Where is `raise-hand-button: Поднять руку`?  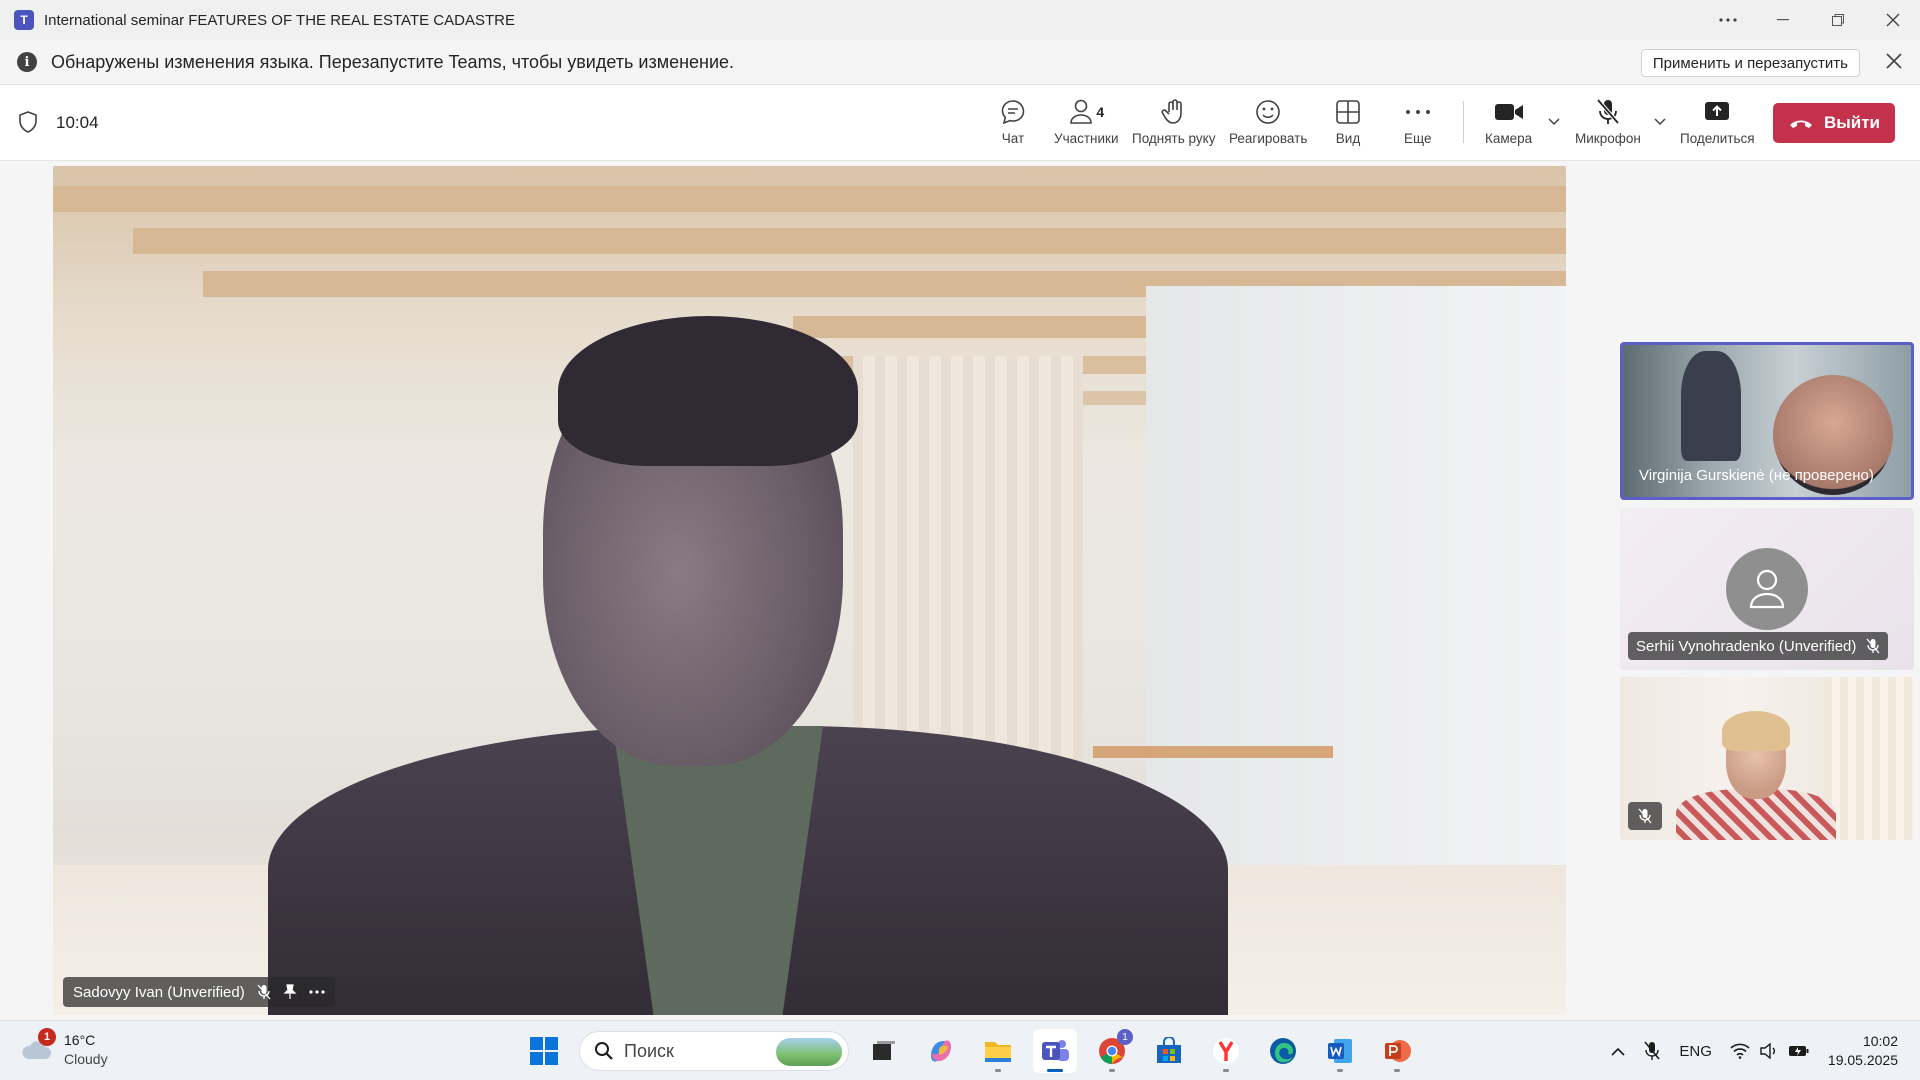 raise-hand-button: Поднять руку is located at coordinates (1173, 125).